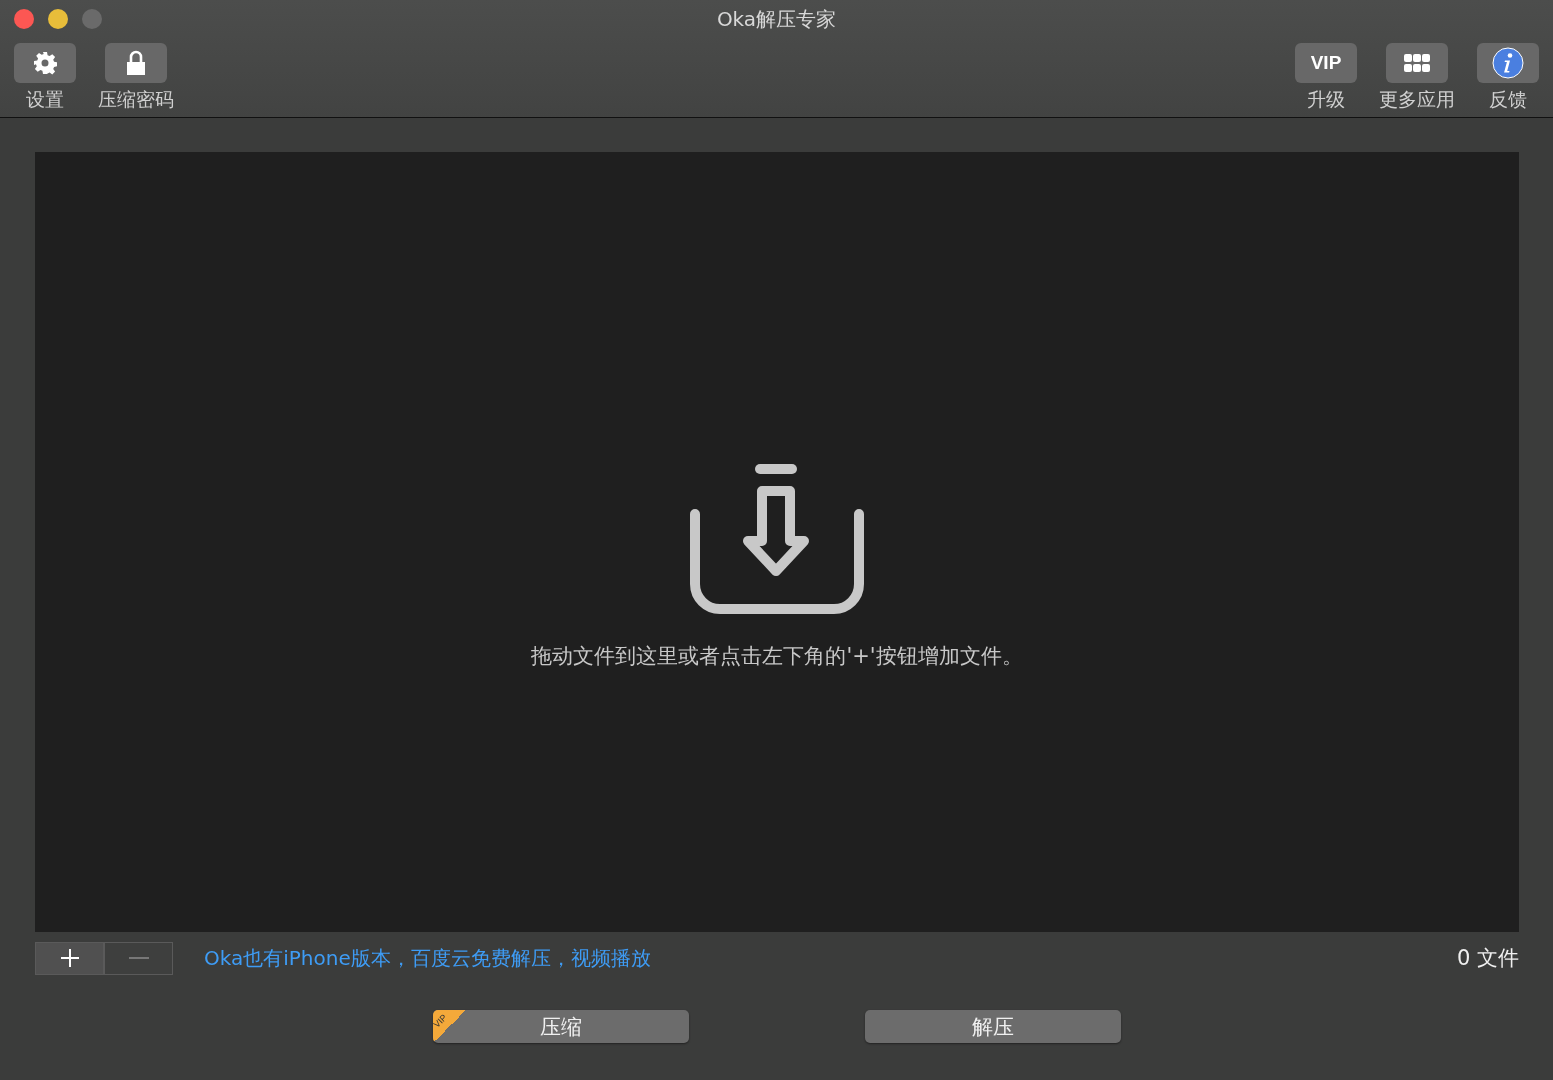 The height and width of the screenshot is (1080, 1553). Describe the element at coordinates (561, 1026) in the screenshot. I see `compress-button: VIP 压缩` at that location.